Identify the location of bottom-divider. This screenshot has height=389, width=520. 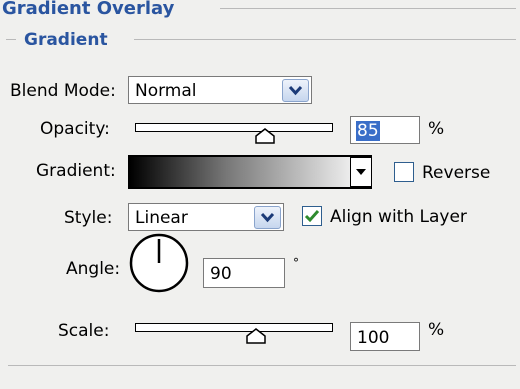
(262, 365).